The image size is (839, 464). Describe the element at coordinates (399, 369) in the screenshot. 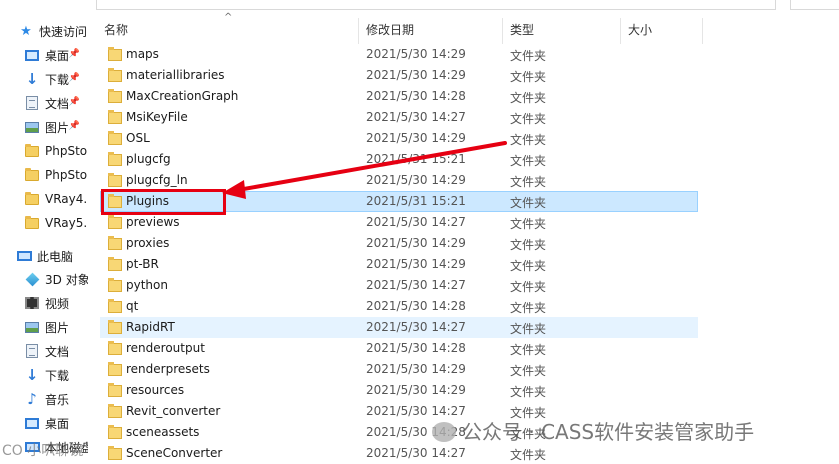

I see `file-row: renderpresets 2021/5/30 14:29 文件夹` at that location.